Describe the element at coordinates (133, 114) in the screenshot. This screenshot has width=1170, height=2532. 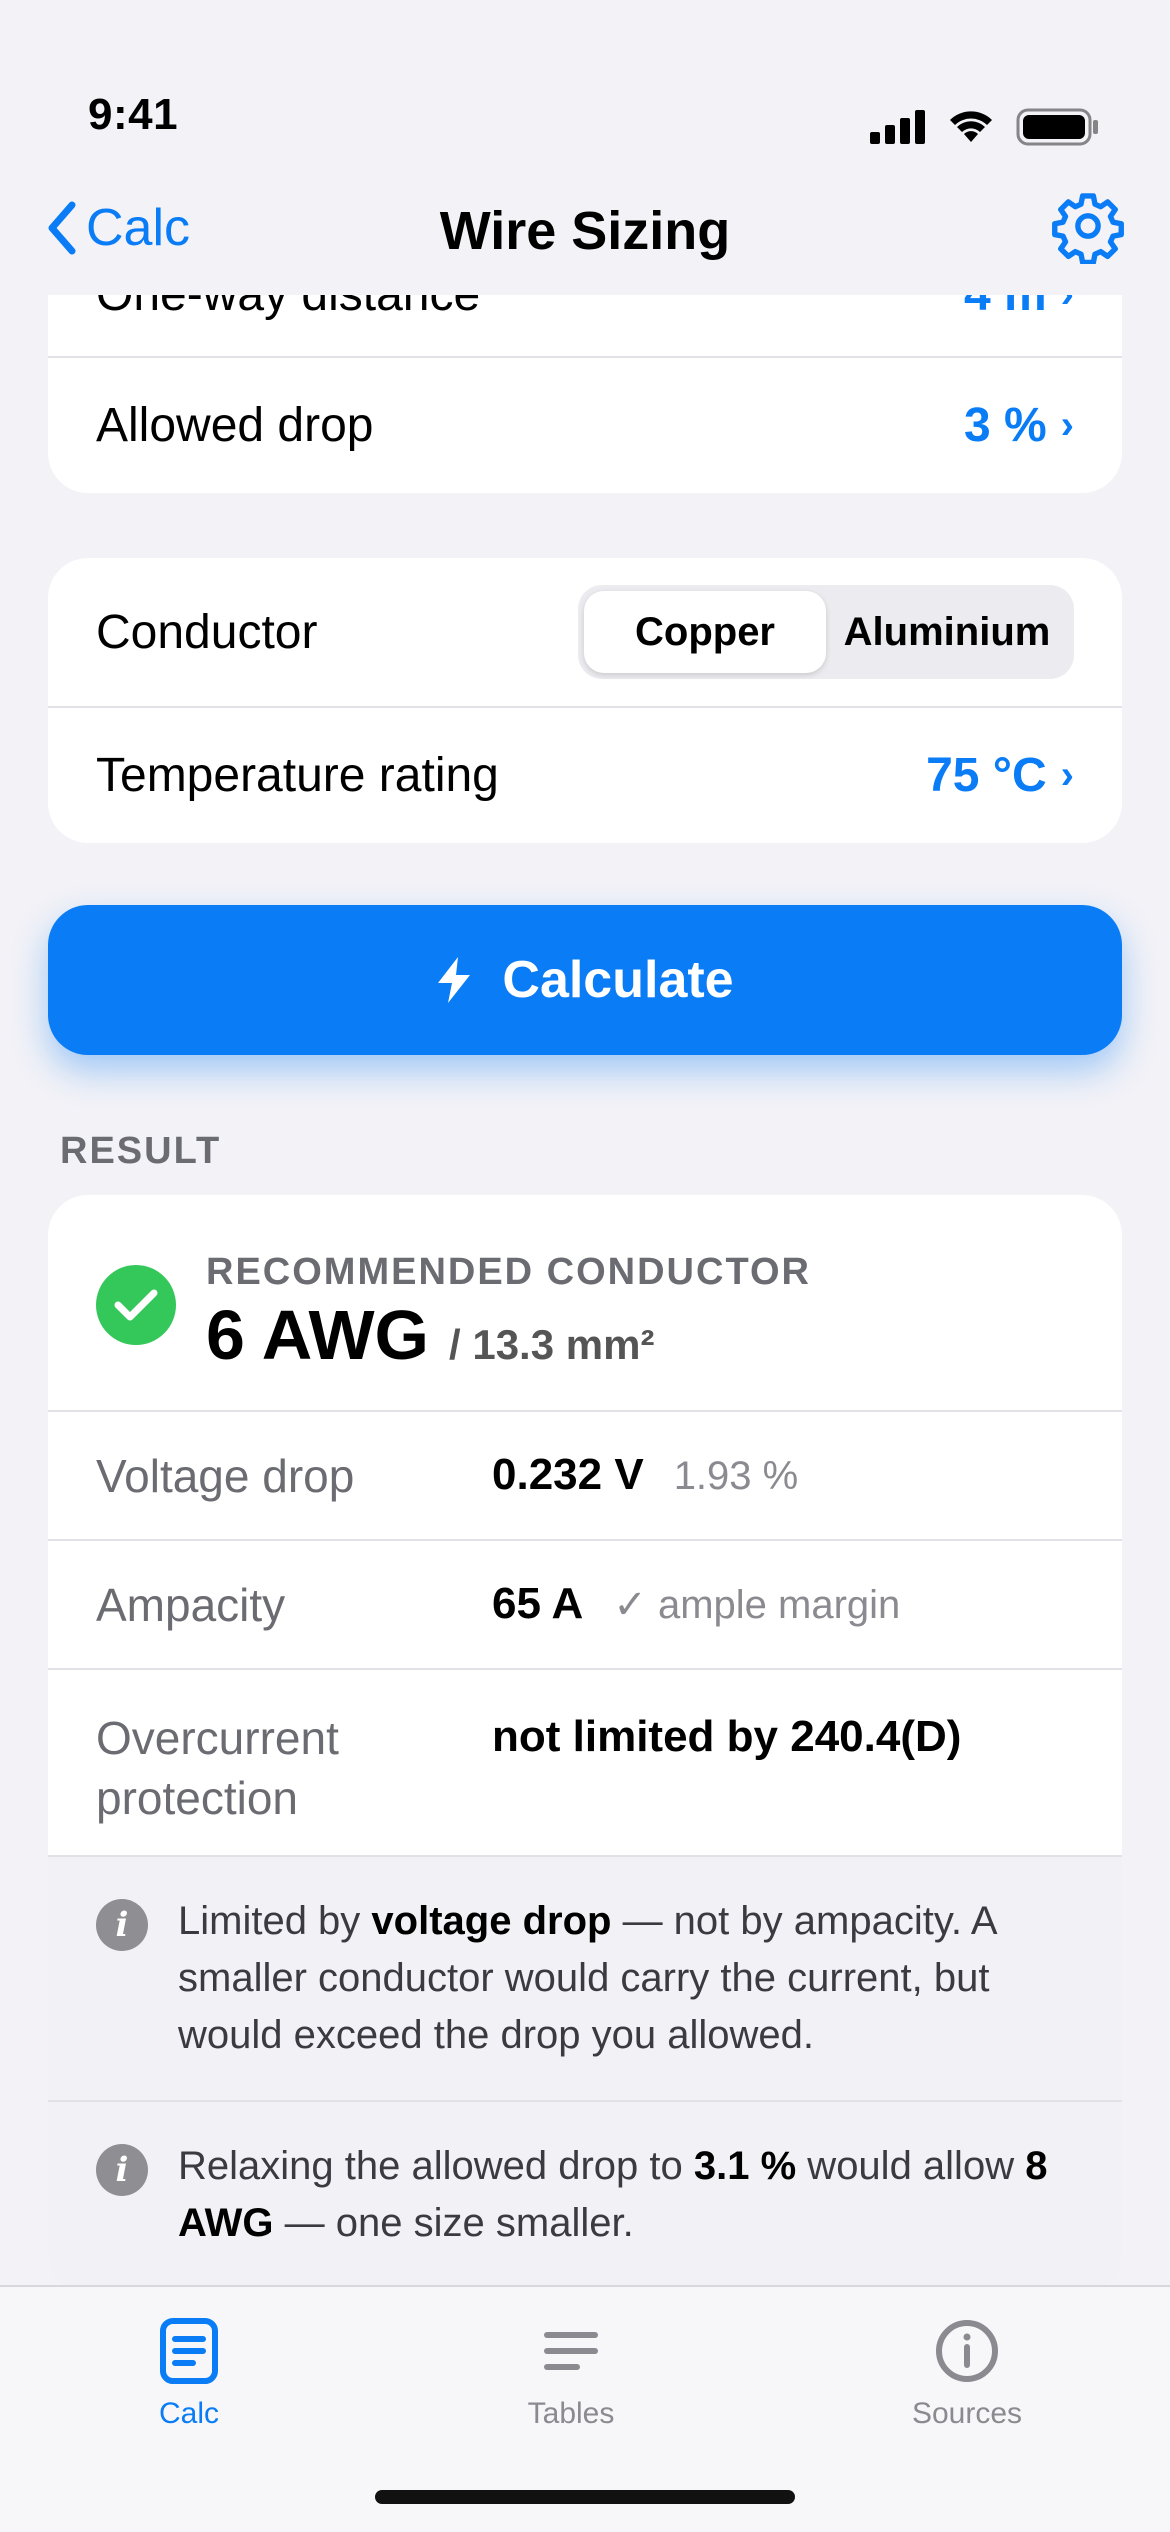
I see `status-time: 9:41` at that location.